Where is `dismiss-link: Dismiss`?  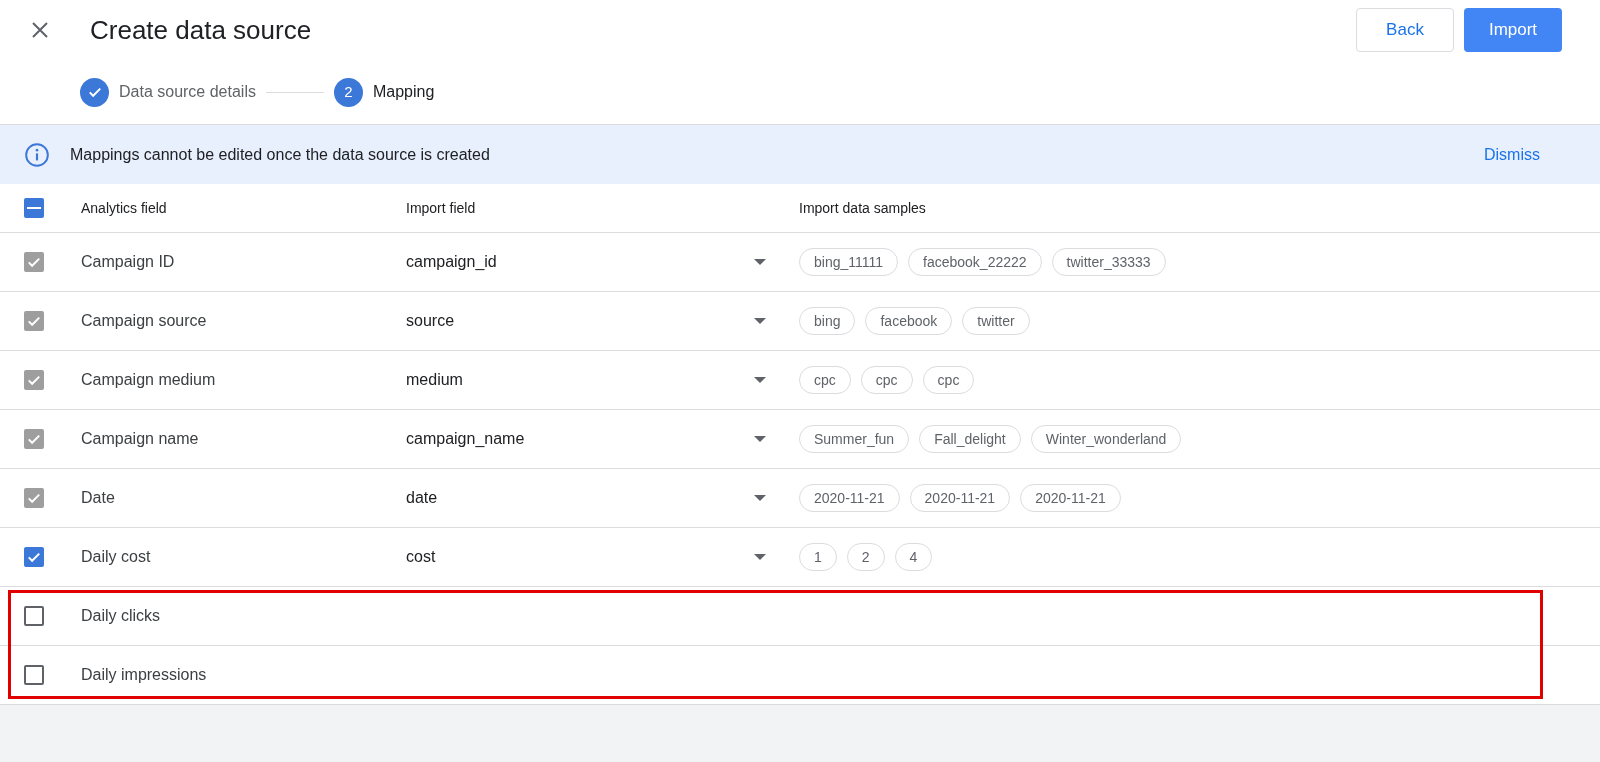
dismiss-link: Dismiss is located at coordinates (1512, 154).